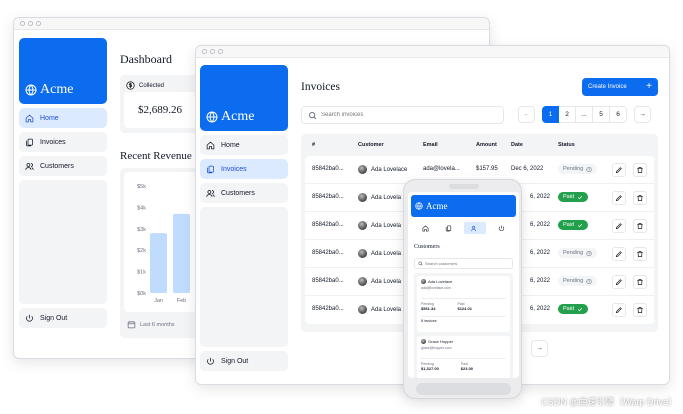 Image resolution: width=683 pixels, height=414 pixels. I want to click on create-invoice-button: Create Invoice +, so click(620, 87).